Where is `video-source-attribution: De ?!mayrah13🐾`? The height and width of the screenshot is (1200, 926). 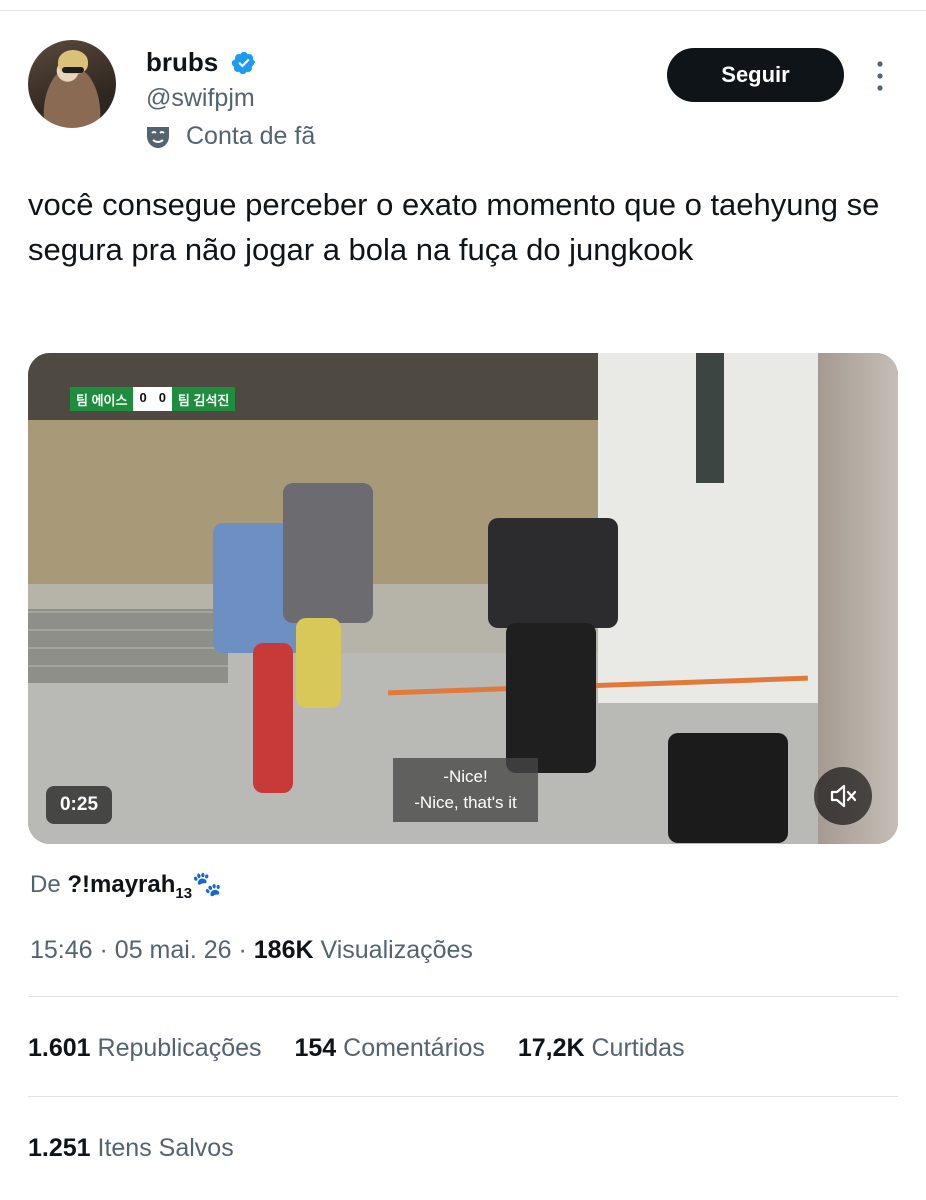
video-source-attribution: De ?!mayrah13🐾 is located at coordinates (126, 886).